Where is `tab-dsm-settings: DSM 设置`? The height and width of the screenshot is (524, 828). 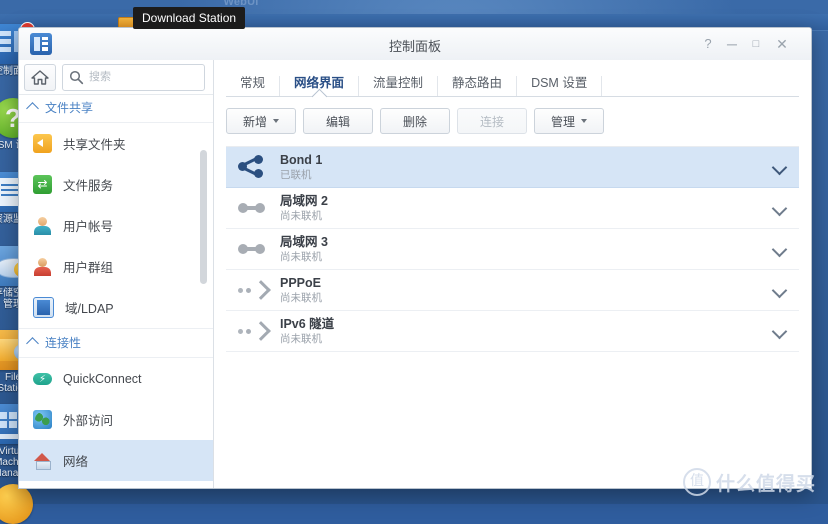 tab-dsm-settings: DSM 设置 is located at coordinates (560, 86).